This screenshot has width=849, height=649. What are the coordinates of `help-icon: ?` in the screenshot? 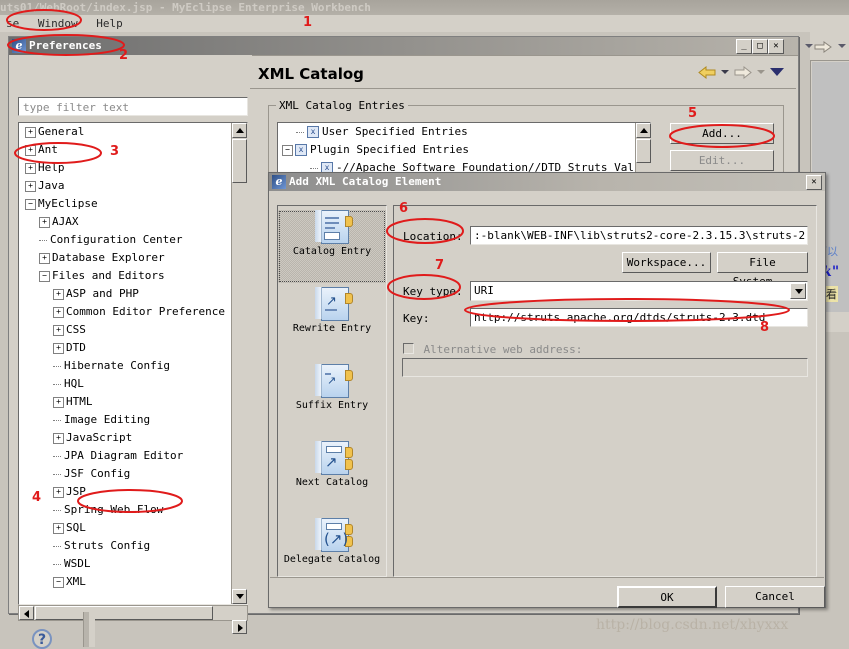 It's located at (42, 639).